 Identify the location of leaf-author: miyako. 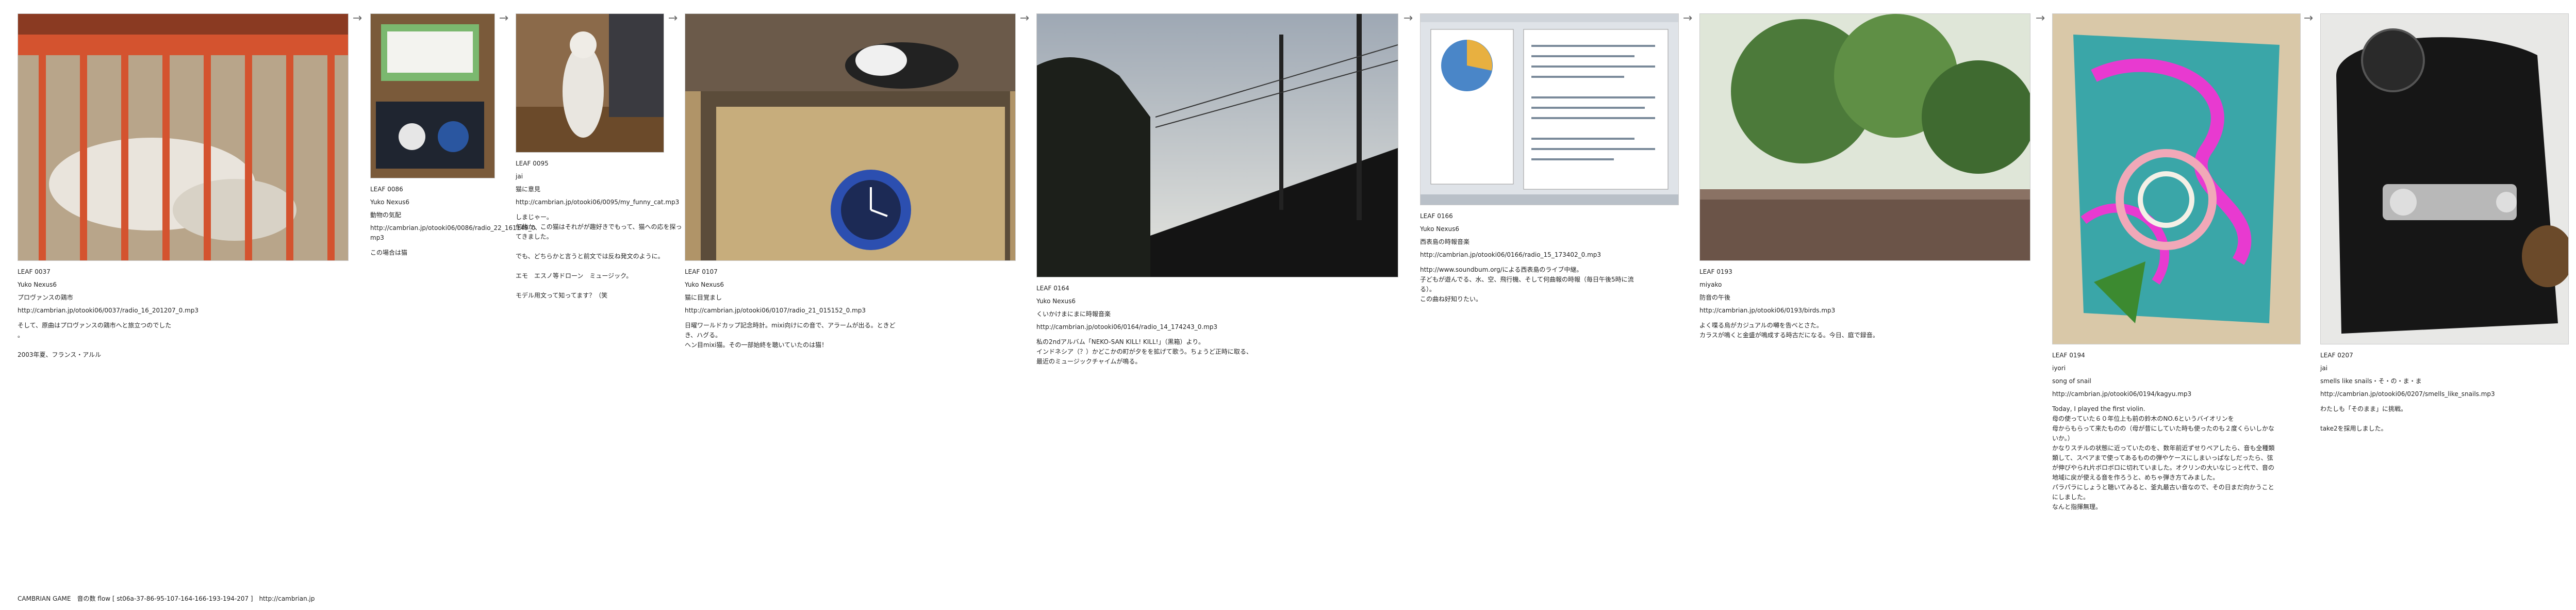
(1864, 285).